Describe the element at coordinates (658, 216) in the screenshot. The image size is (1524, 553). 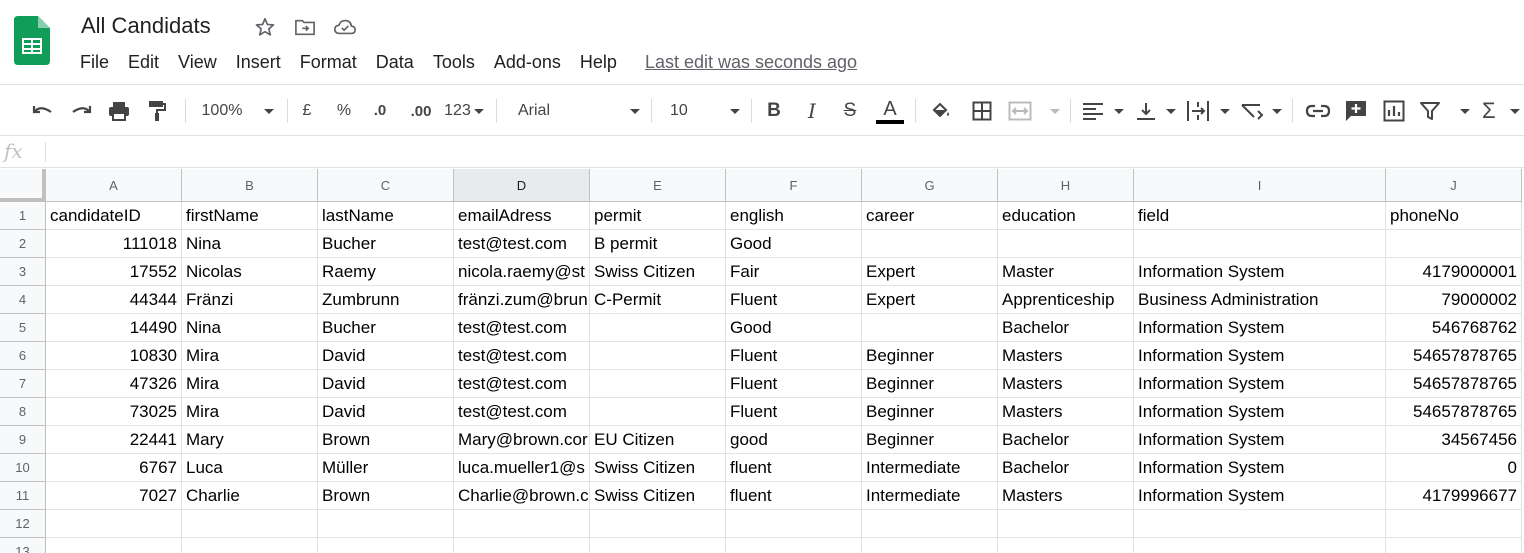
I see `cell-e1: permit` at that location.